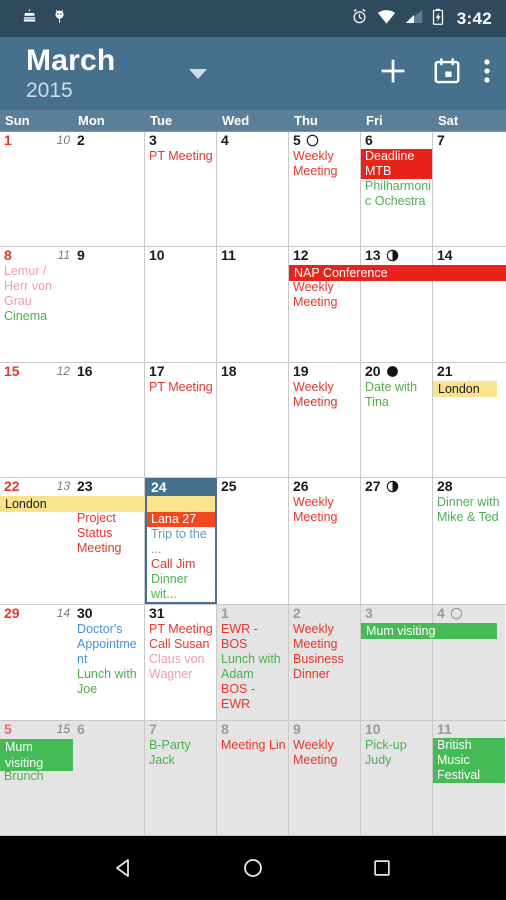 The image size is (506, 900). What do you see at coordinates (109, 304) in the screenshot?
I see `day-cell-9: 9` at bounding box center [109, 304].